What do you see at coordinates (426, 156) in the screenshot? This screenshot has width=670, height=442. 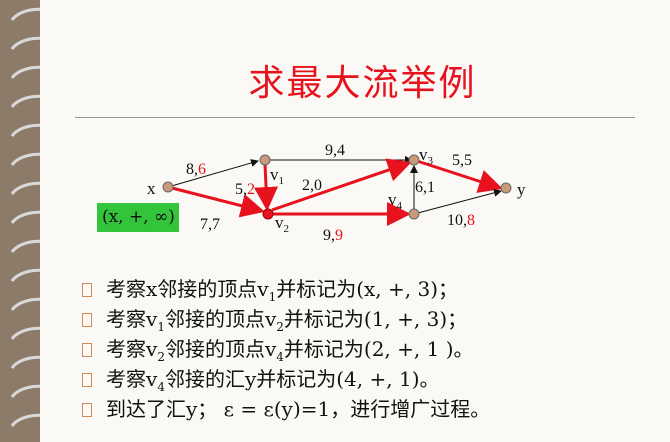 I see `node-v3-label: v3` at bounding box center [426, 156].